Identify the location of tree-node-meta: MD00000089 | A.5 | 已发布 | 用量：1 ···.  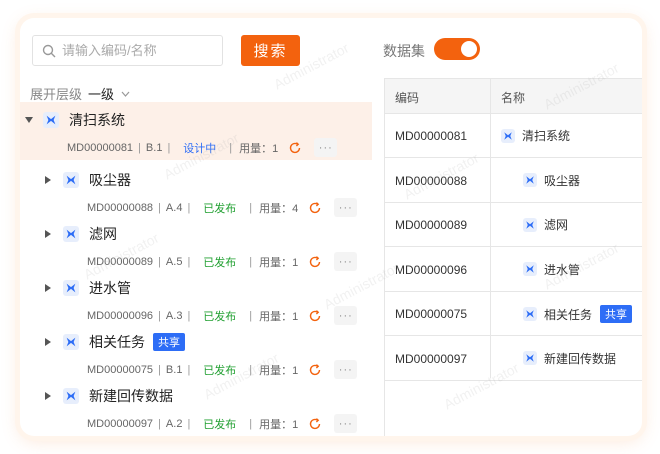
(222, 261).